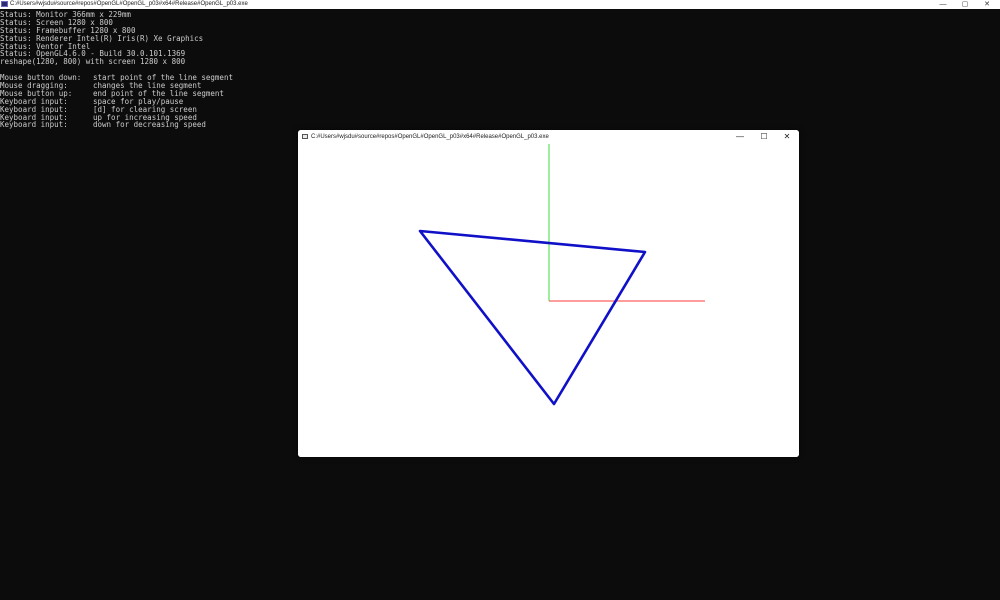 The height and width of the screenshot is (600, 1000). What do you see at coordinates (965, 4) in the screenshot?
I see `console-maximize-button: ▢` at bounding box center [965, 4].